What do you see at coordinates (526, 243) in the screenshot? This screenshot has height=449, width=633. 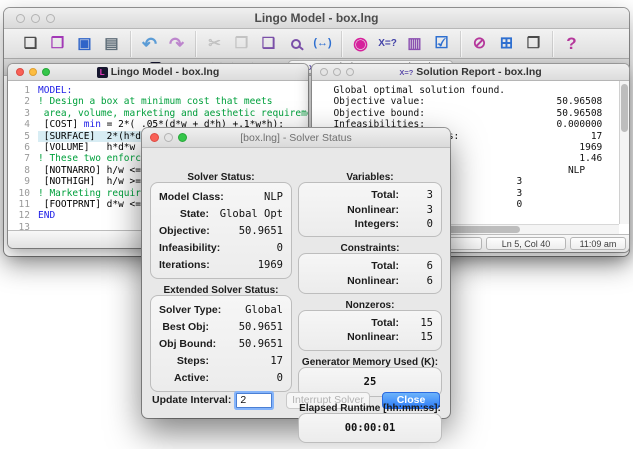 I see `cursor-position-indicator: Ln 5, Col 40` at bounding box center [526, 243].